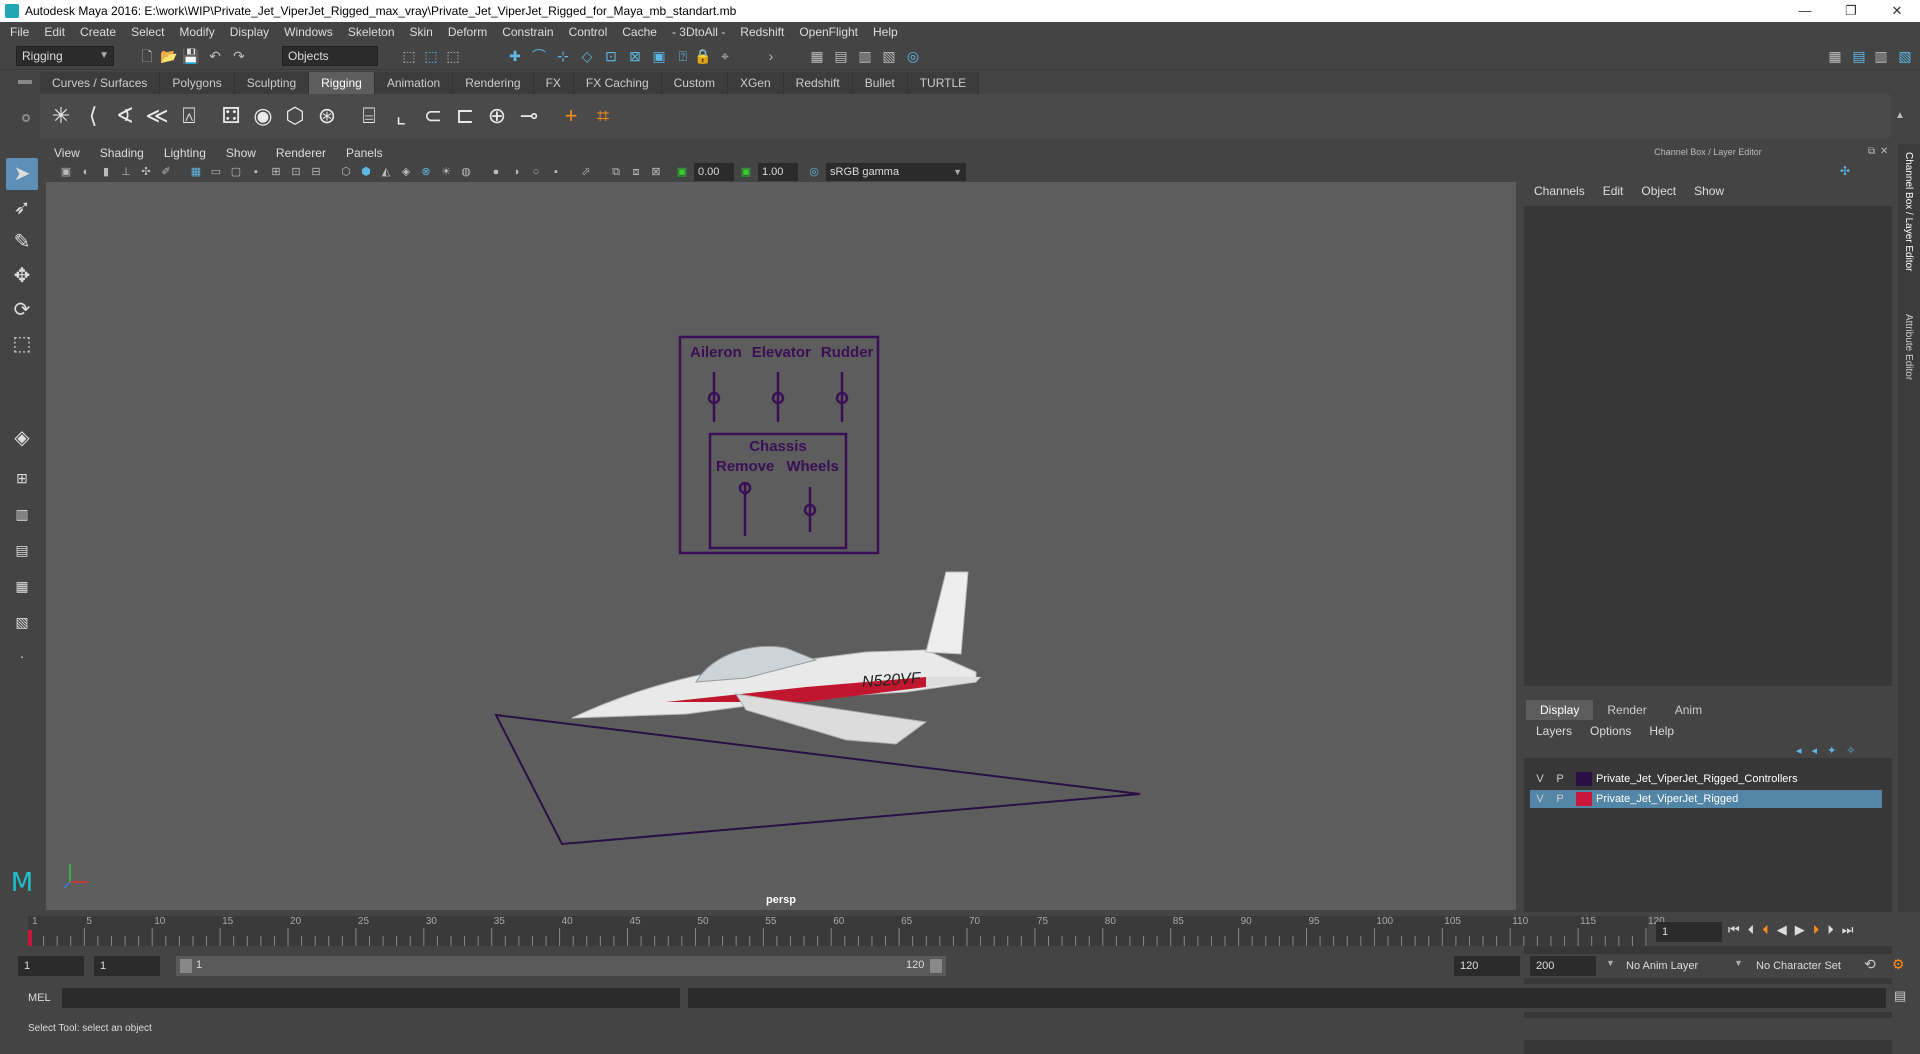 The height and width of the screenshot is (1054, 1920). I want to click on cb-menu-edit: Edit, so click(1613, 191).